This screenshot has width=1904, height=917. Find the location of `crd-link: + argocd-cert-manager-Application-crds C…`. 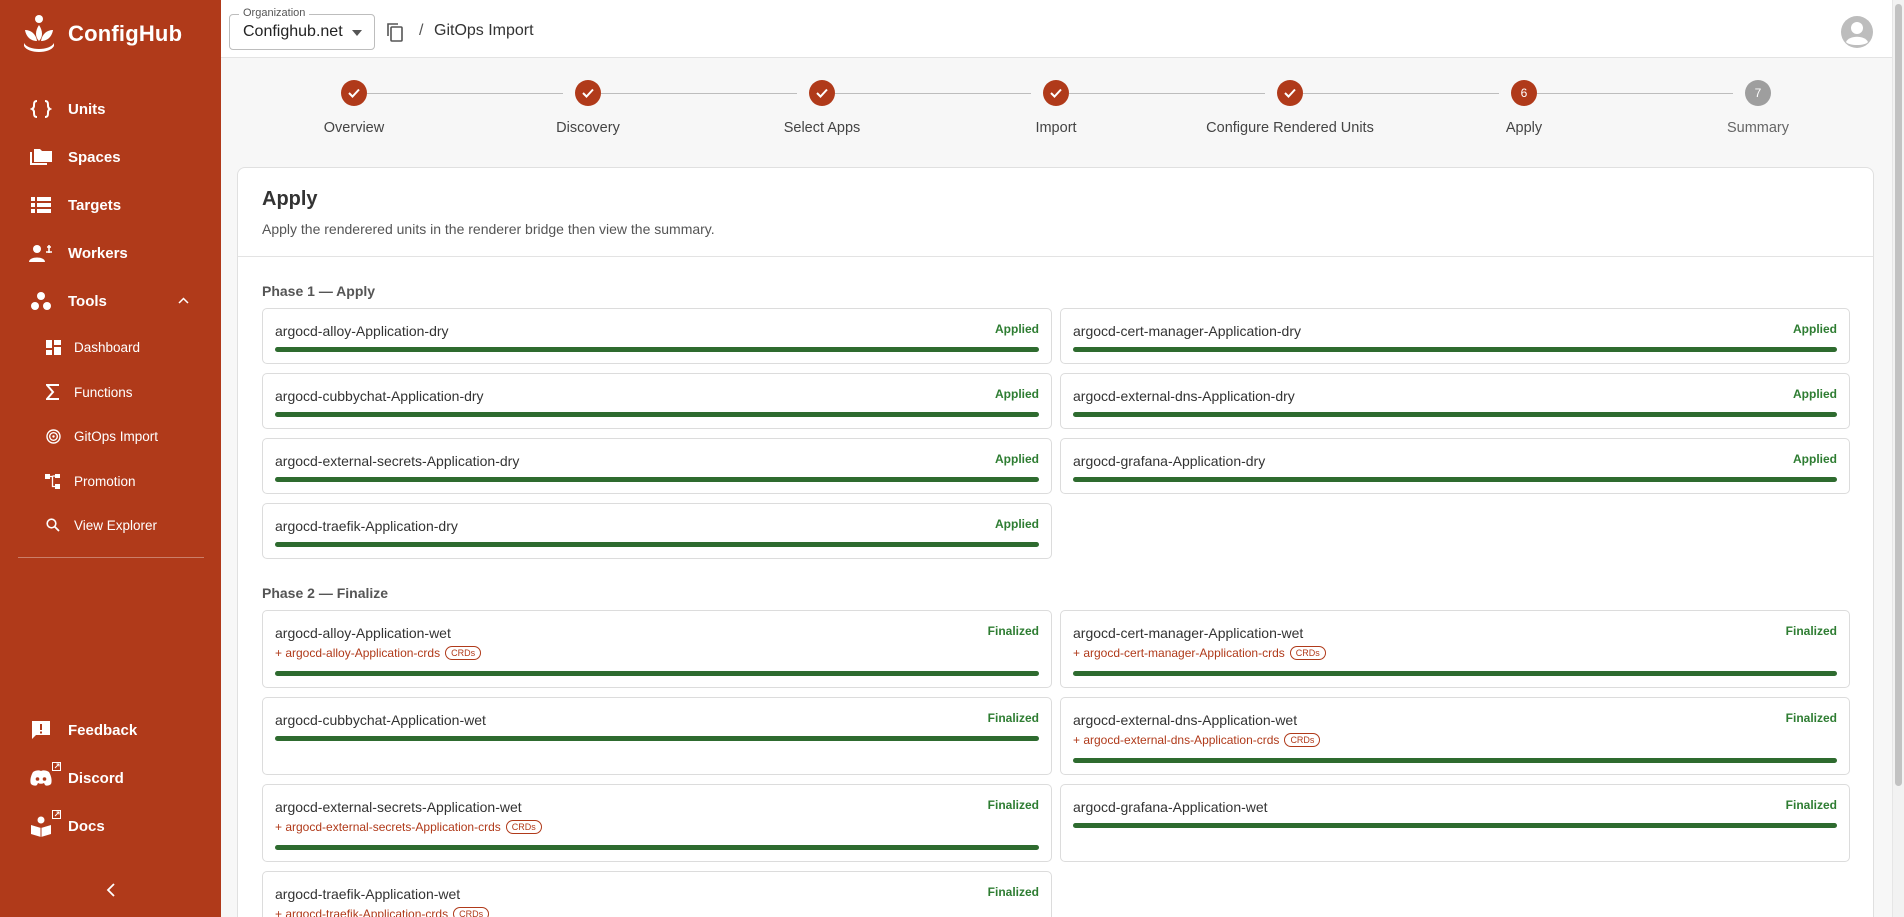

crd-link: + argocd-cert-manager-Application-crds C… is located at coordinates (1199, 653).